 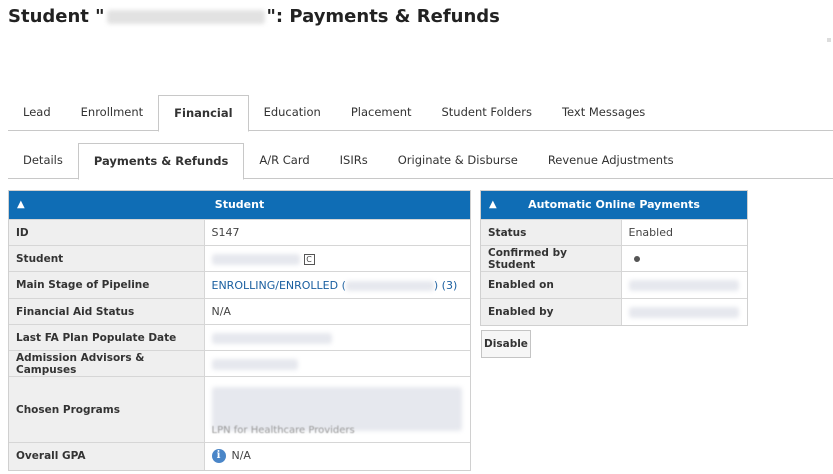 I want to click on disable-button: Disable, so click(x=506, y=344).